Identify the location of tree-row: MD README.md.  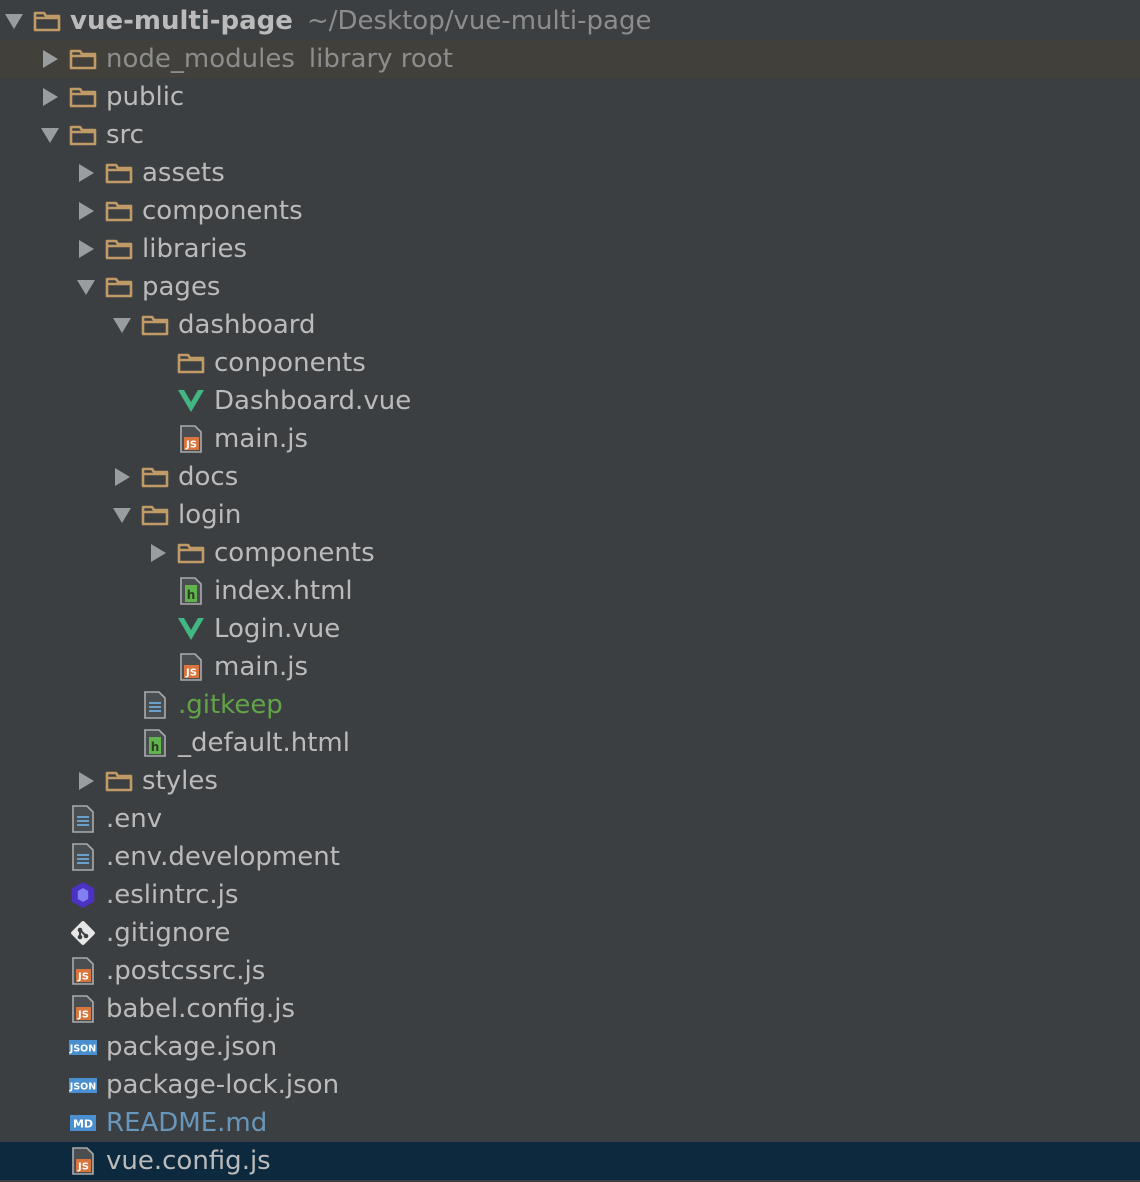
(570, 1123).